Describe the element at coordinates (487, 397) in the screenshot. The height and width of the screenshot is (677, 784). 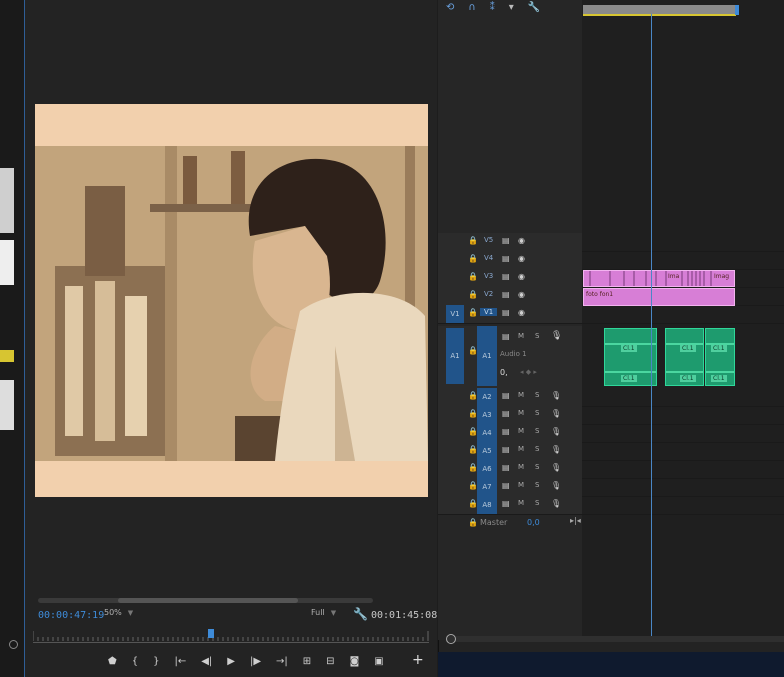
I see `track-name: A2` at that location.